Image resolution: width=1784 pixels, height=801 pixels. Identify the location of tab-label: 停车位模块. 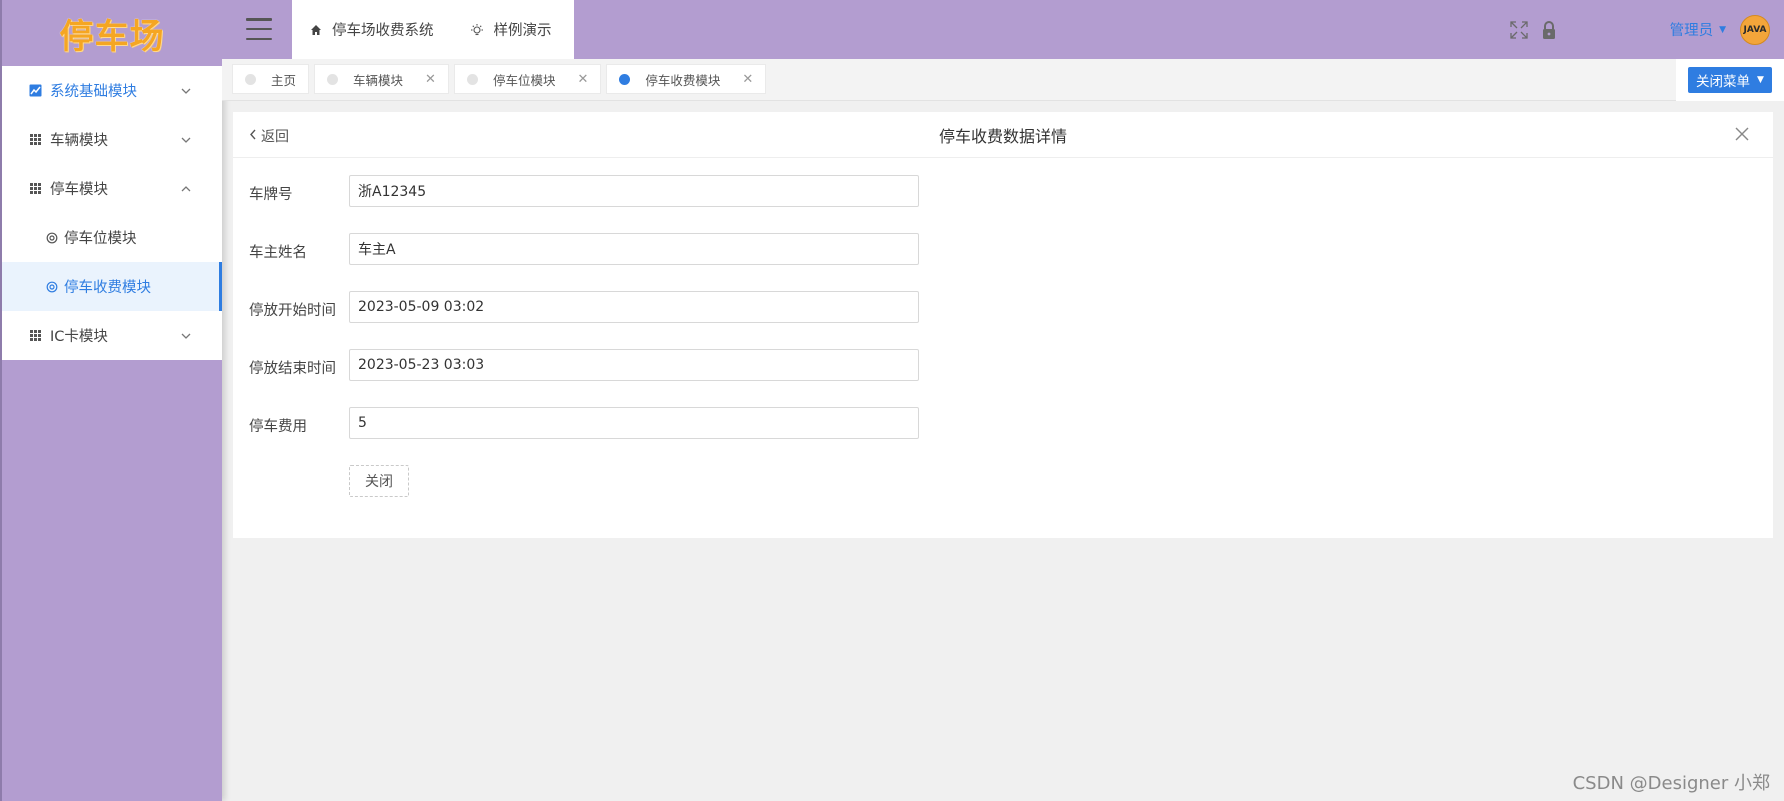
(524, 80).